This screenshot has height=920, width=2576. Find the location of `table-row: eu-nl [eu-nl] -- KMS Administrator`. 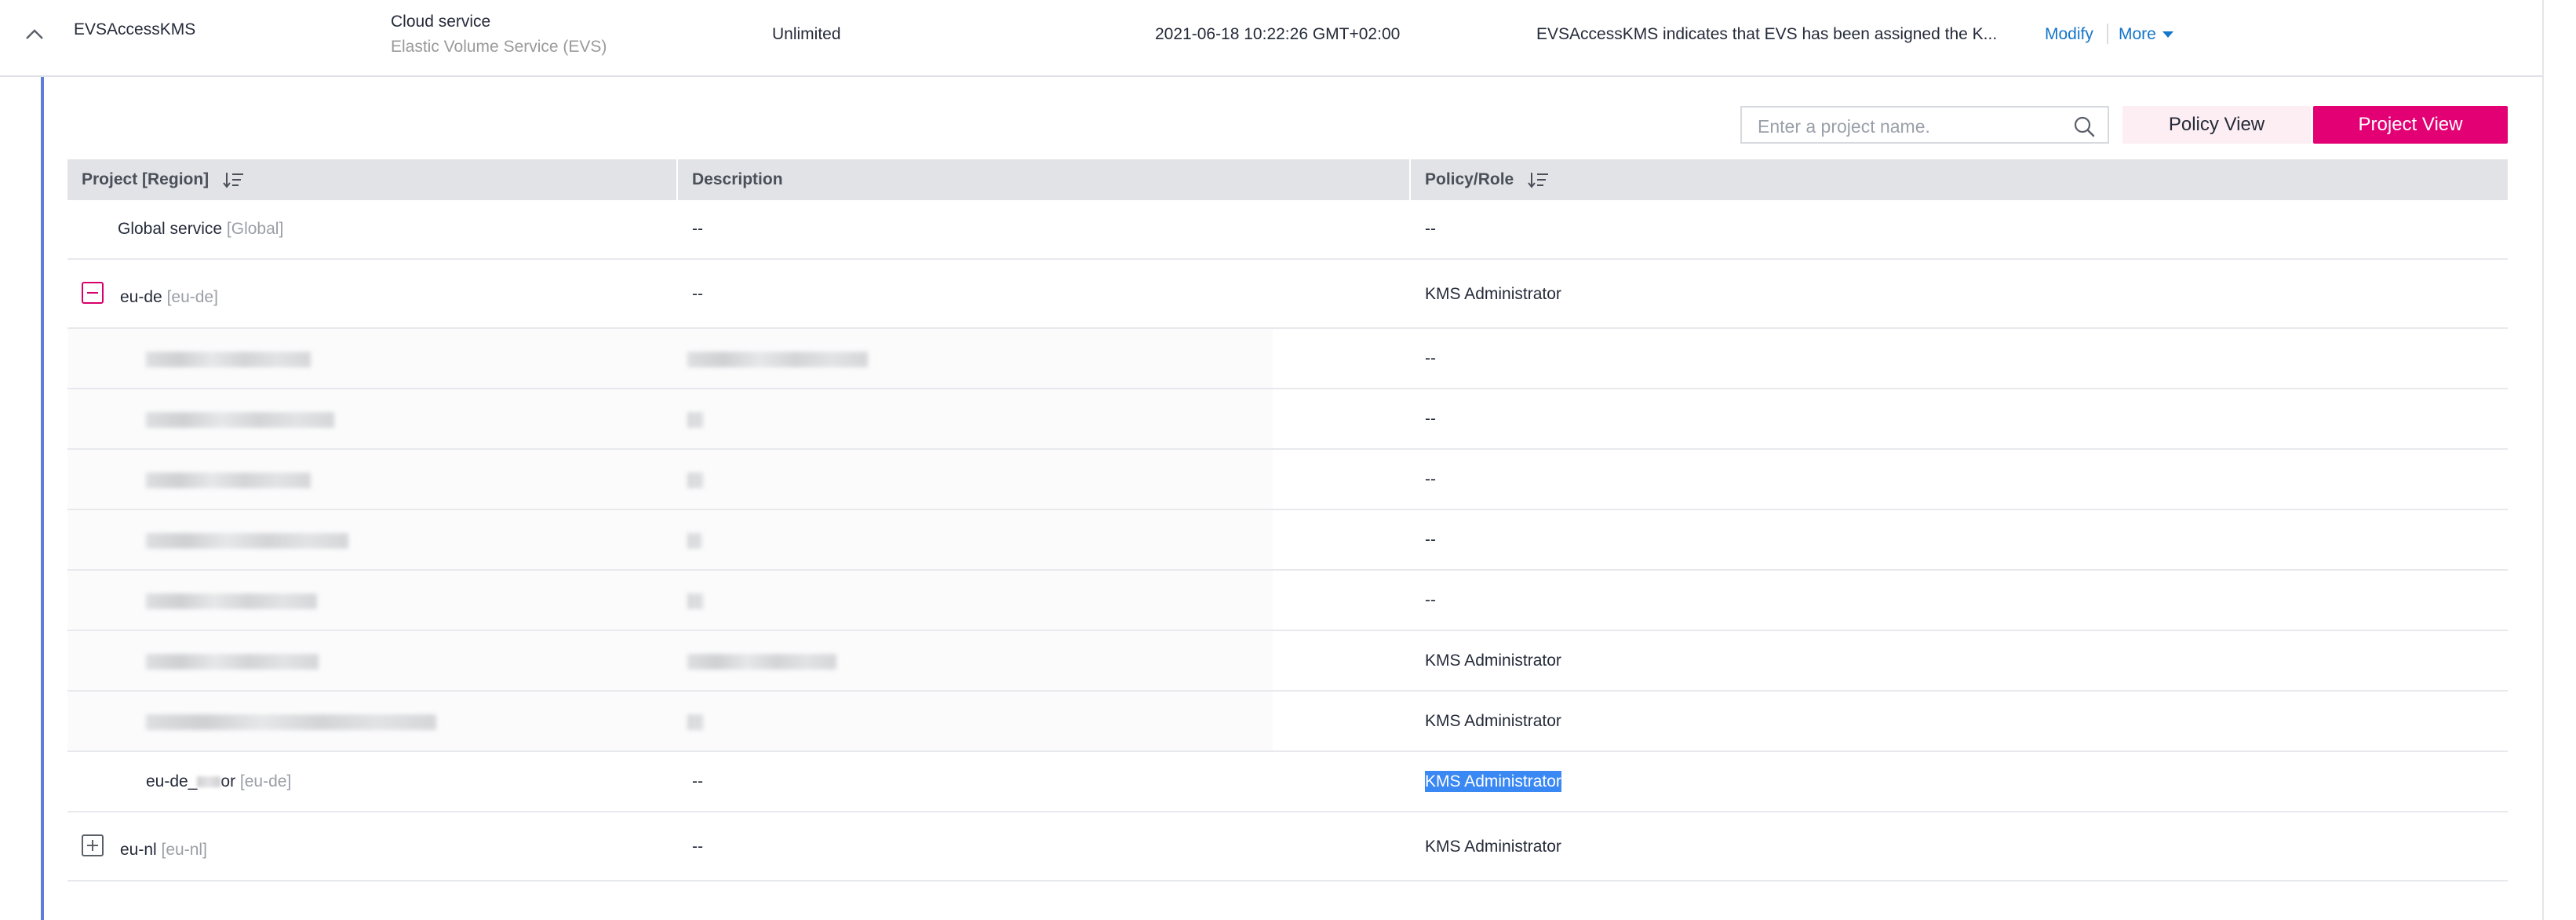

table-row: eu-nl [eu-nl] -- KMS Administrator is located at coordinates (1287, 847).